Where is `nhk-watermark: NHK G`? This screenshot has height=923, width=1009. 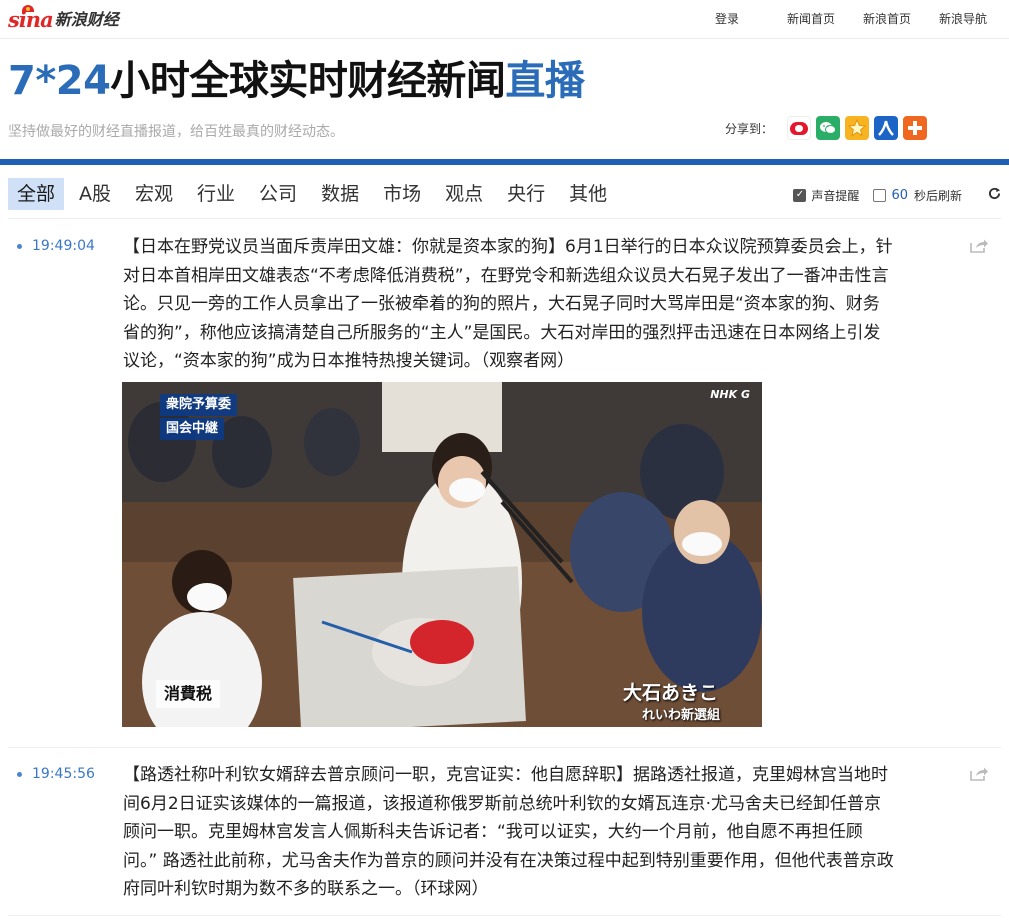
nhk-watermark: NHK G is located at coordinates (730, 394).